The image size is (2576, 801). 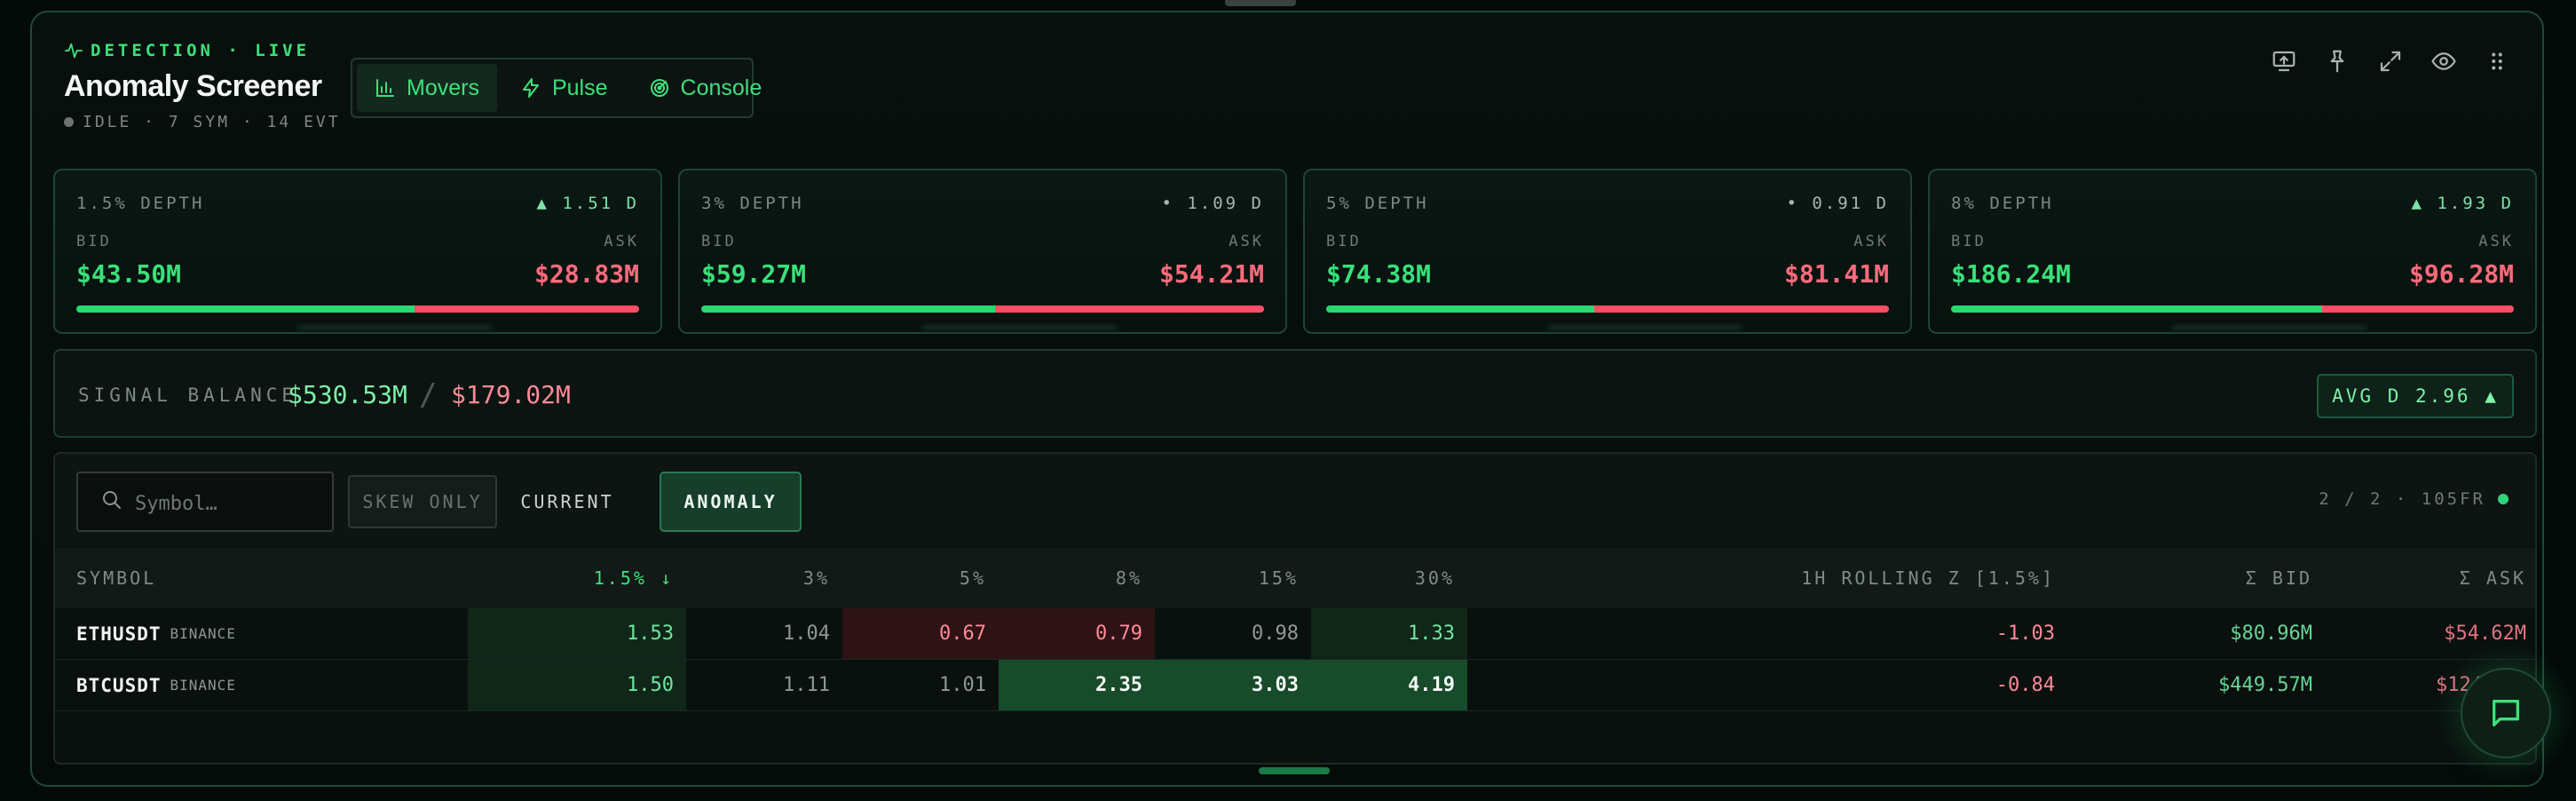 I want to click on col-depth-15: 15%, so click(x=1233, y=578).